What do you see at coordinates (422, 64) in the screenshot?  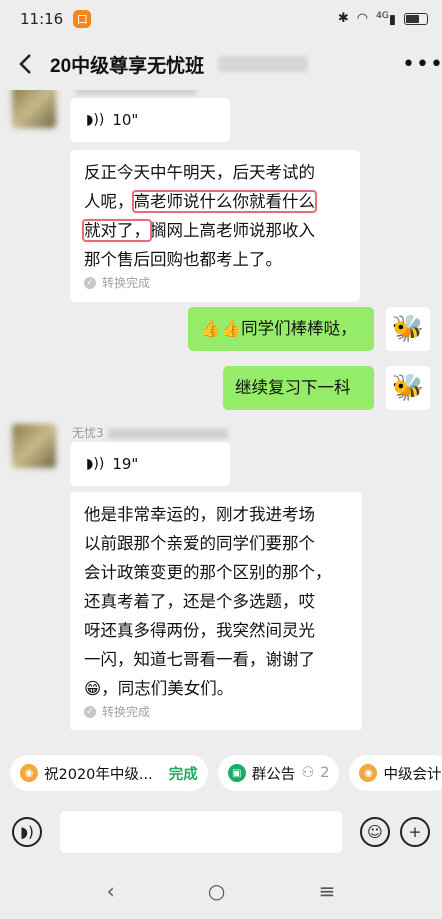 I see `more-button: •••` at bounding box center [422, 64].